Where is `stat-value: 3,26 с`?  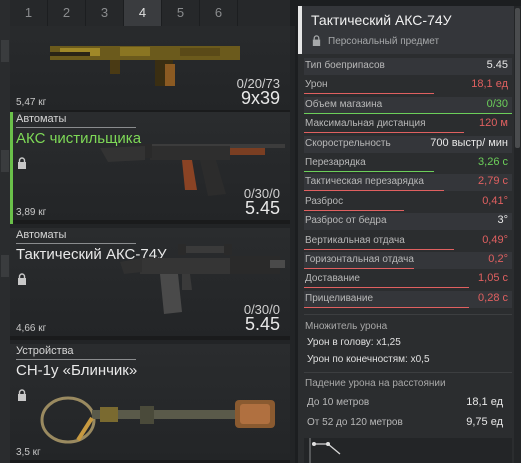
stat-value: 3,26 с is located at coordinates (493, 162).